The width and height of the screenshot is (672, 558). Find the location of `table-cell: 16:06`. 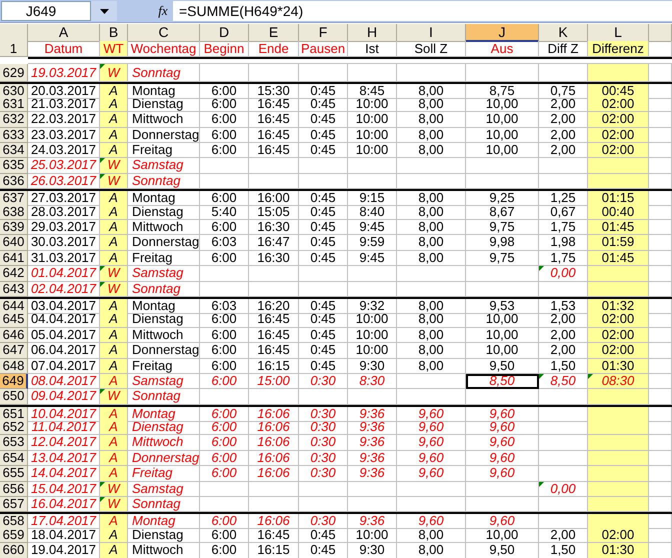

table-cell: 16:06 is located at coordinates (274, 443).